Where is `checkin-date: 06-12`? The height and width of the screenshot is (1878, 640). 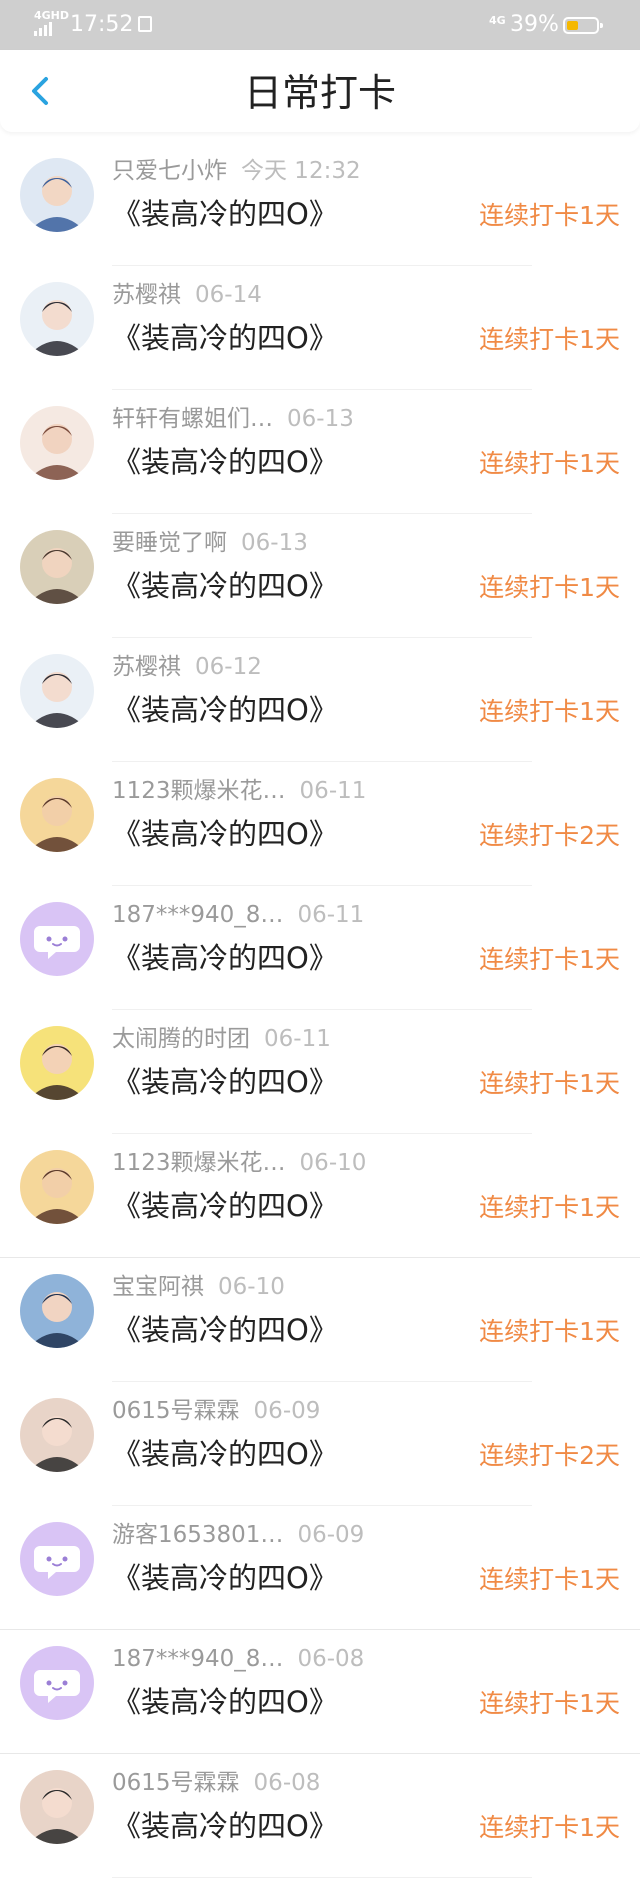 checkin-date: 06-12 is located at coordinates (228, 667).